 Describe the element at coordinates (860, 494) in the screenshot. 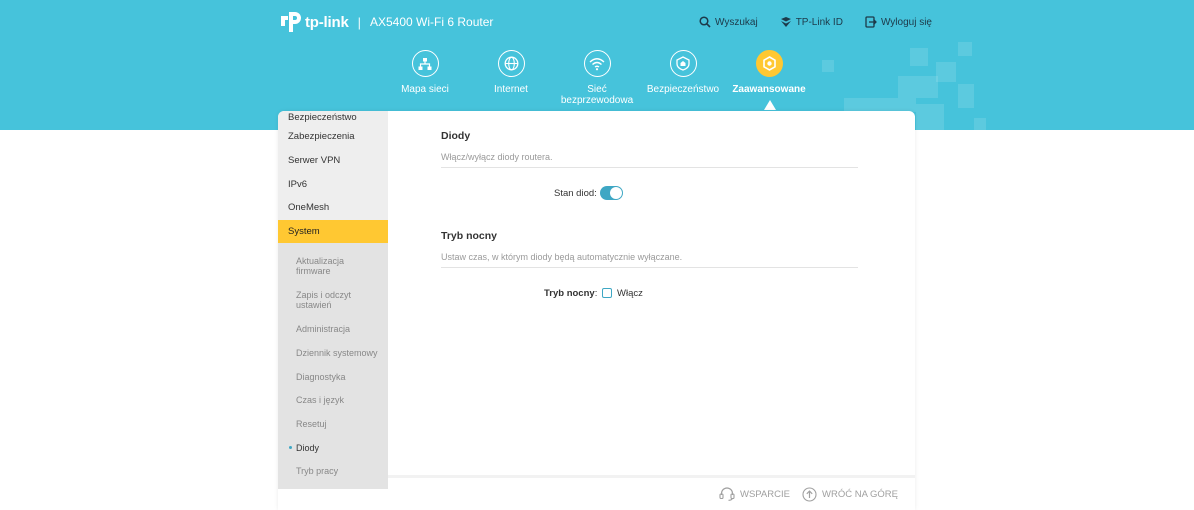

I see `back-to-top-label: WRÓĆ NA GÓRĘ` at that location.